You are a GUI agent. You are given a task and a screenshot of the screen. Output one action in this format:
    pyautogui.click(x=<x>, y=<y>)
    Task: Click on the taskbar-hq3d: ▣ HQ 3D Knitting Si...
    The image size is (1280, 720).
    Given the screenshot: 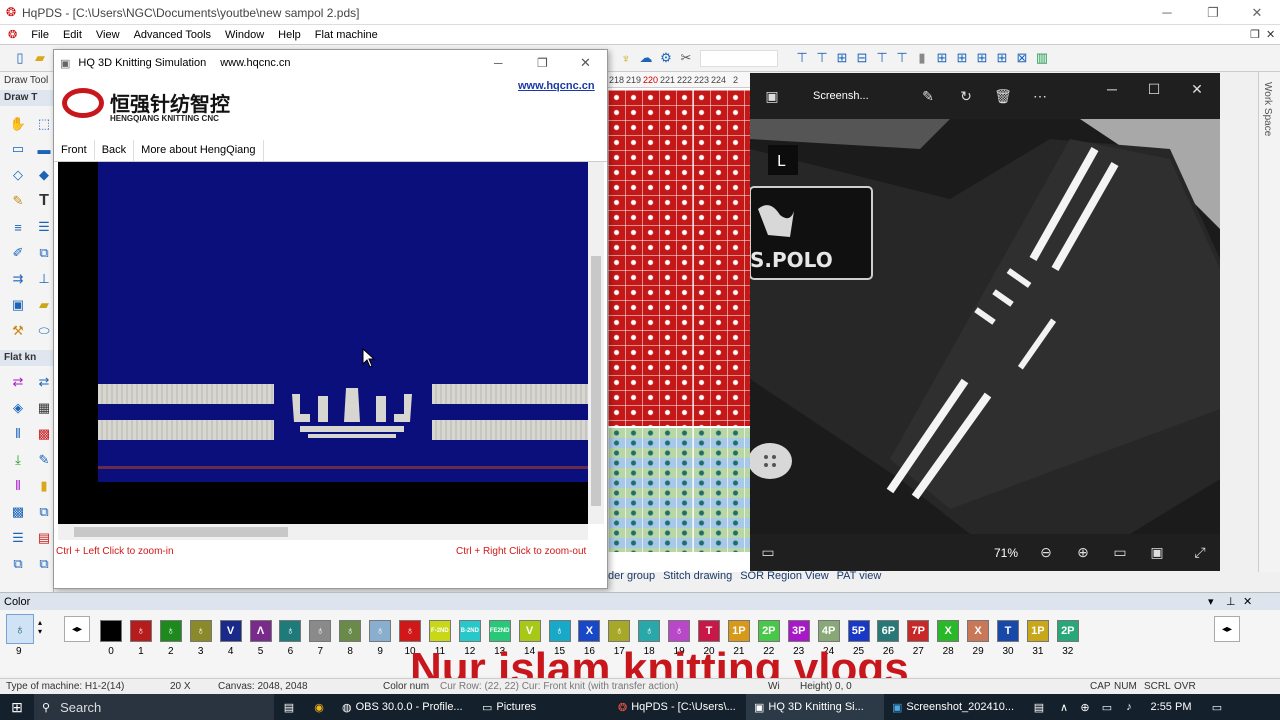 What is the action you would take?
    pyautogui.click(x=815, y=707)
    